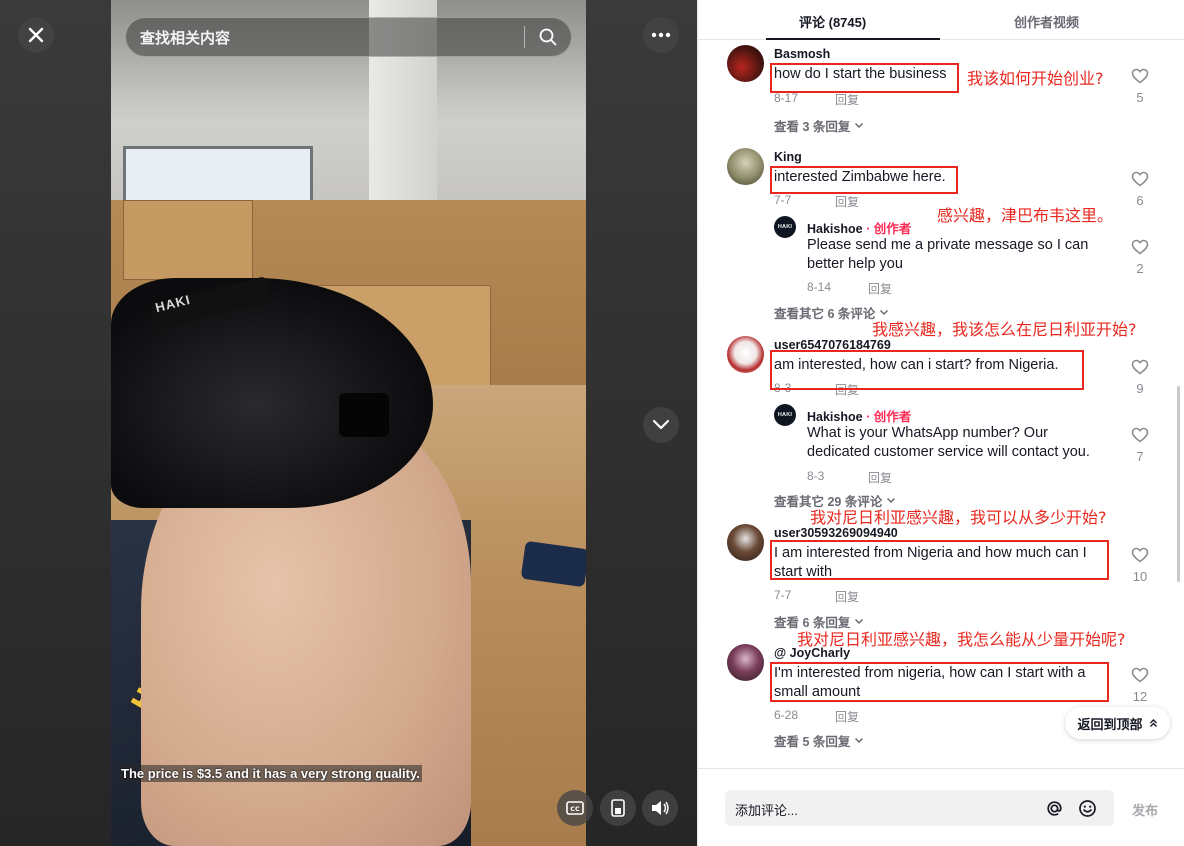 Image resolution: width=1184 pixels, height=846 pixels. I want to click on next-video-button, so click(661, 425).